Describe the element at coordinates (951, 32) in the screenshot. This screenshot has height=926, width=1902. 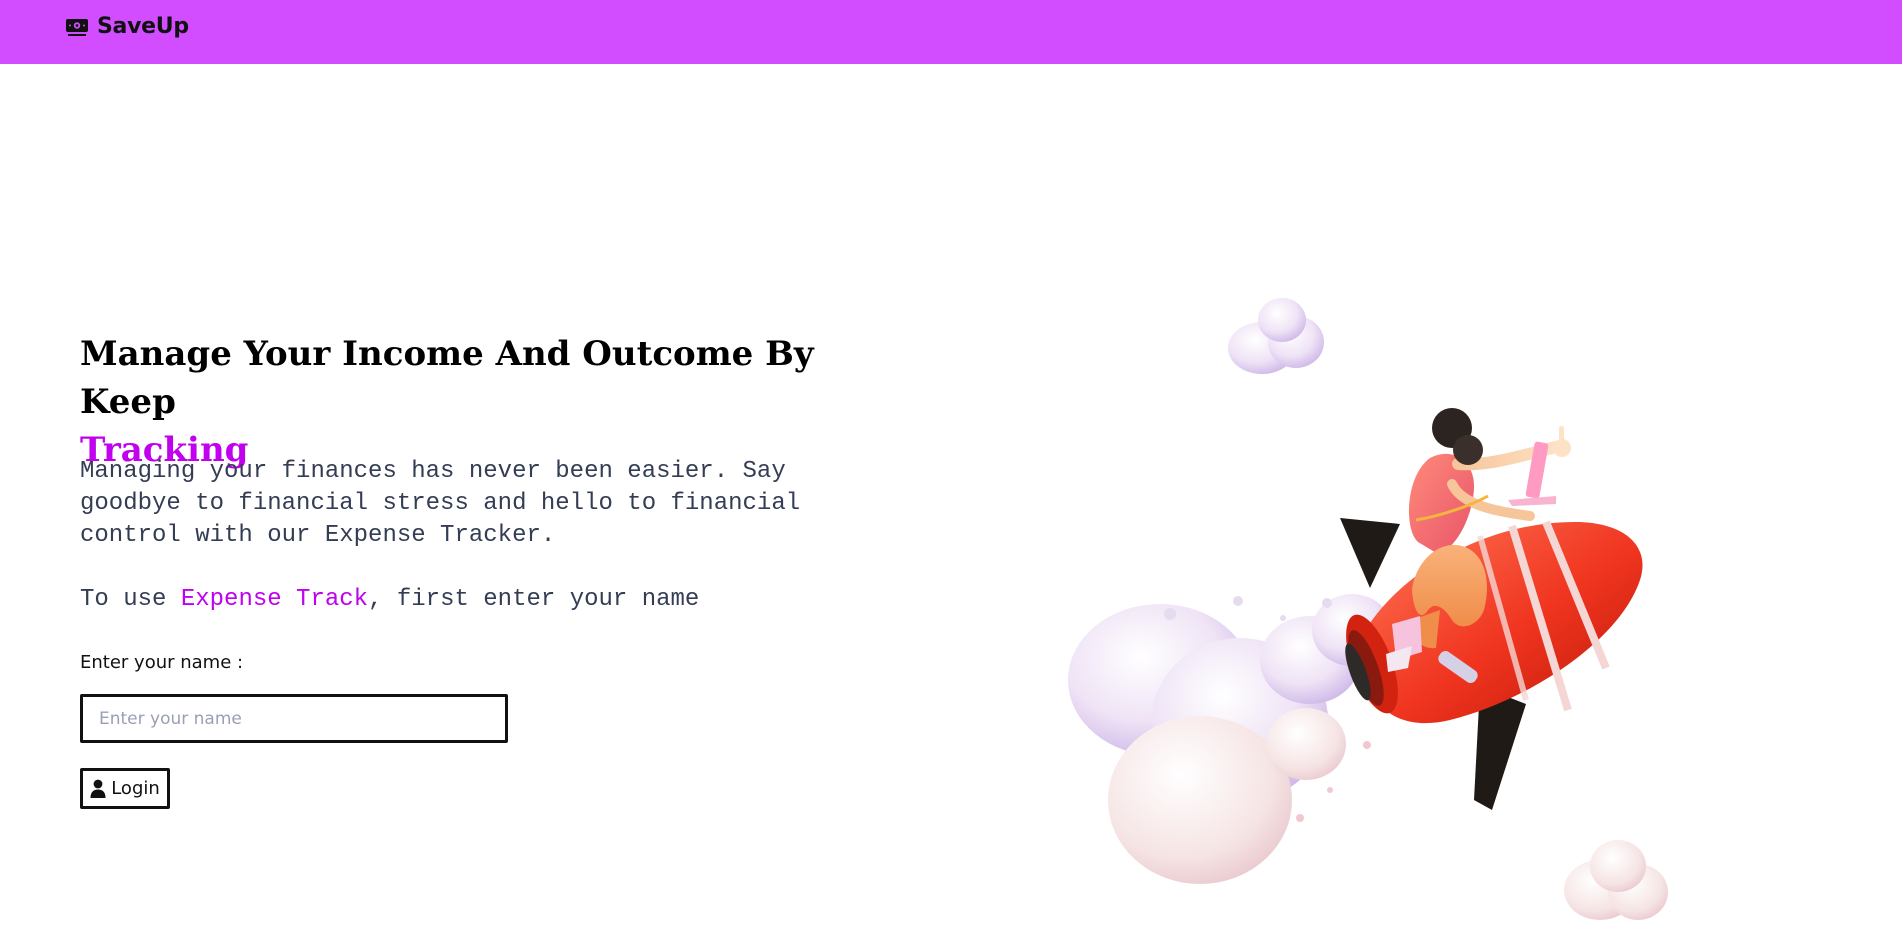
I see `navbar: SaveUp` at that location.